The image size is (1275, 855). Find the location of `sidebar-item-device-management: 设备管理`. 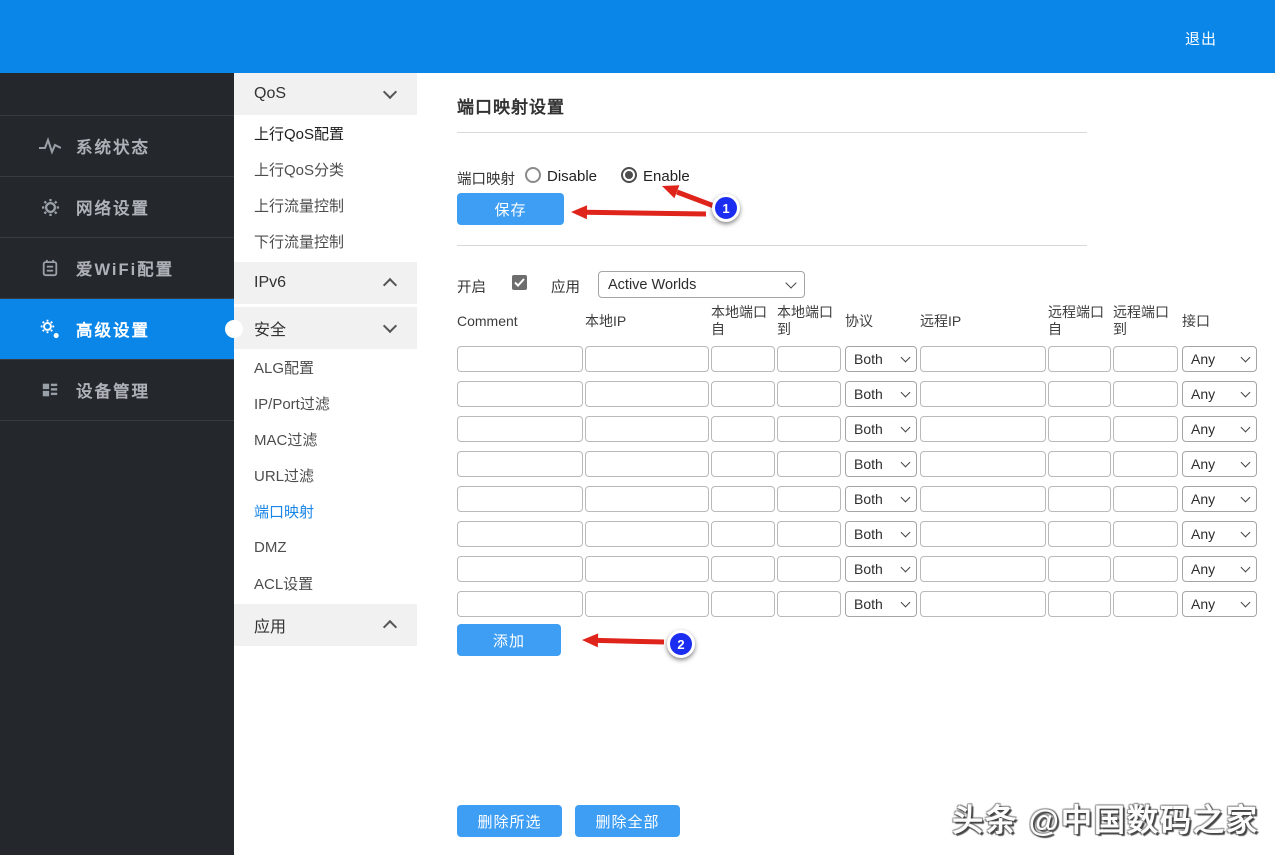

sidebar-item-device-management: 设备管理 is located at coordinates (117, 390).